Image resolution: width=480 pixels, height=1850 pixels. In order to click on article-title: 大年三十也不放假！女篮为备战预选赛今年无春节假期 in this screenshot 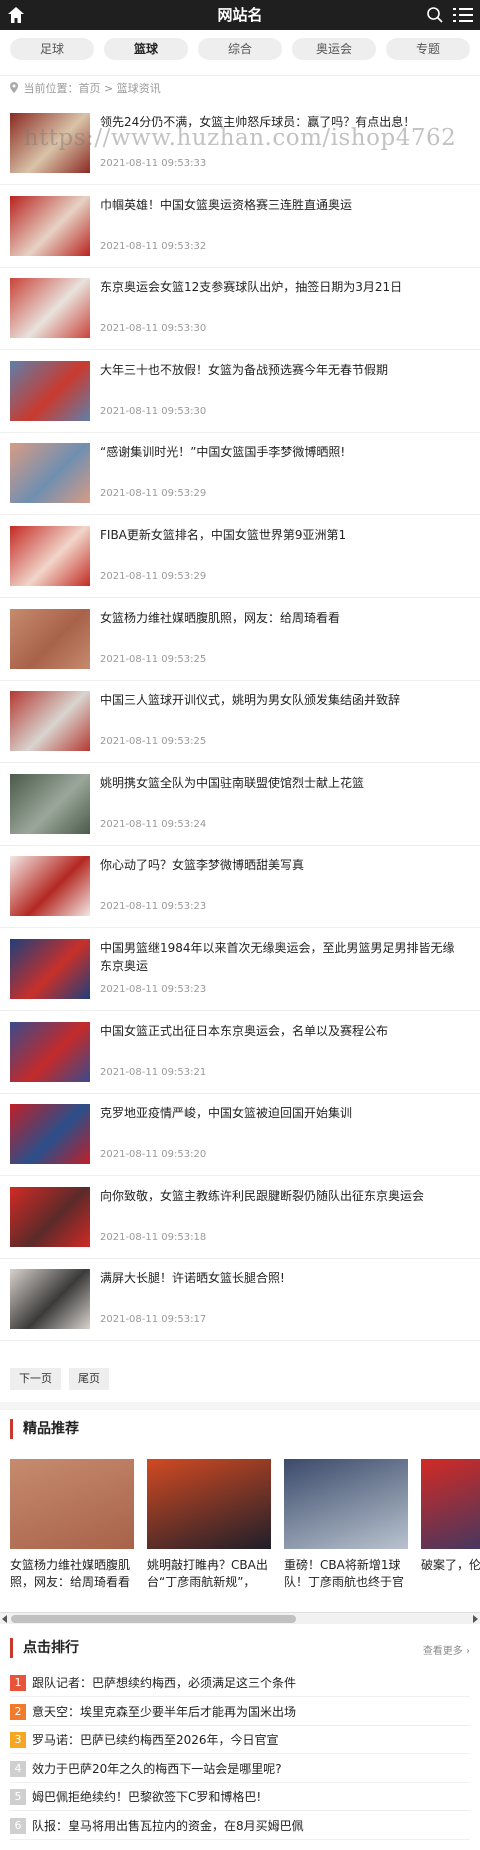, I will do `click(283, 370)`.